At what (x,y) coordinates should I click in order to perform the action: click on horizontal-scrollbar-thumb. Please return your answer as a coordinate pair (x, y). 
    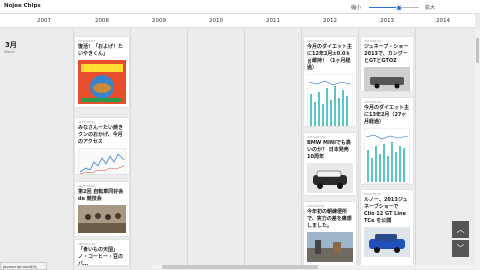
    Looking at the image, I should click on (240, 267).